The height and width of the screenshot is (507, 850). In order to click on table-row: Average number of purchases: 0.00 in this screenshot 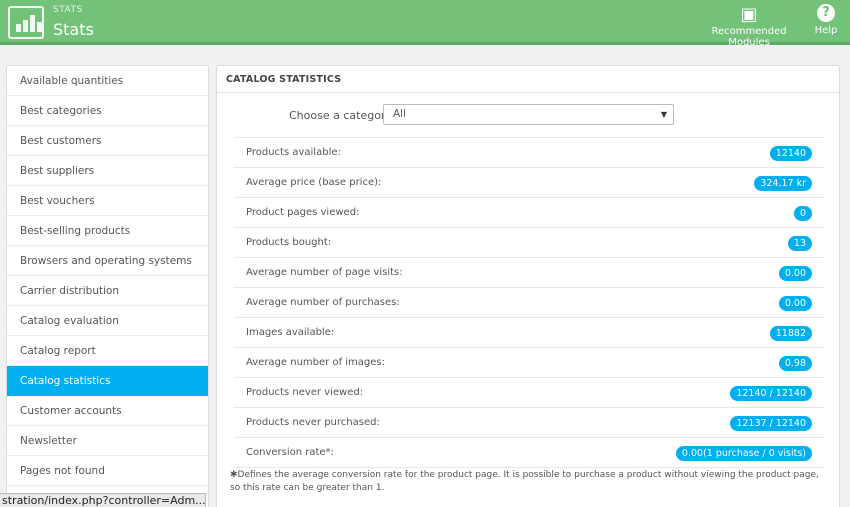, I will do `click(529, 302)`.